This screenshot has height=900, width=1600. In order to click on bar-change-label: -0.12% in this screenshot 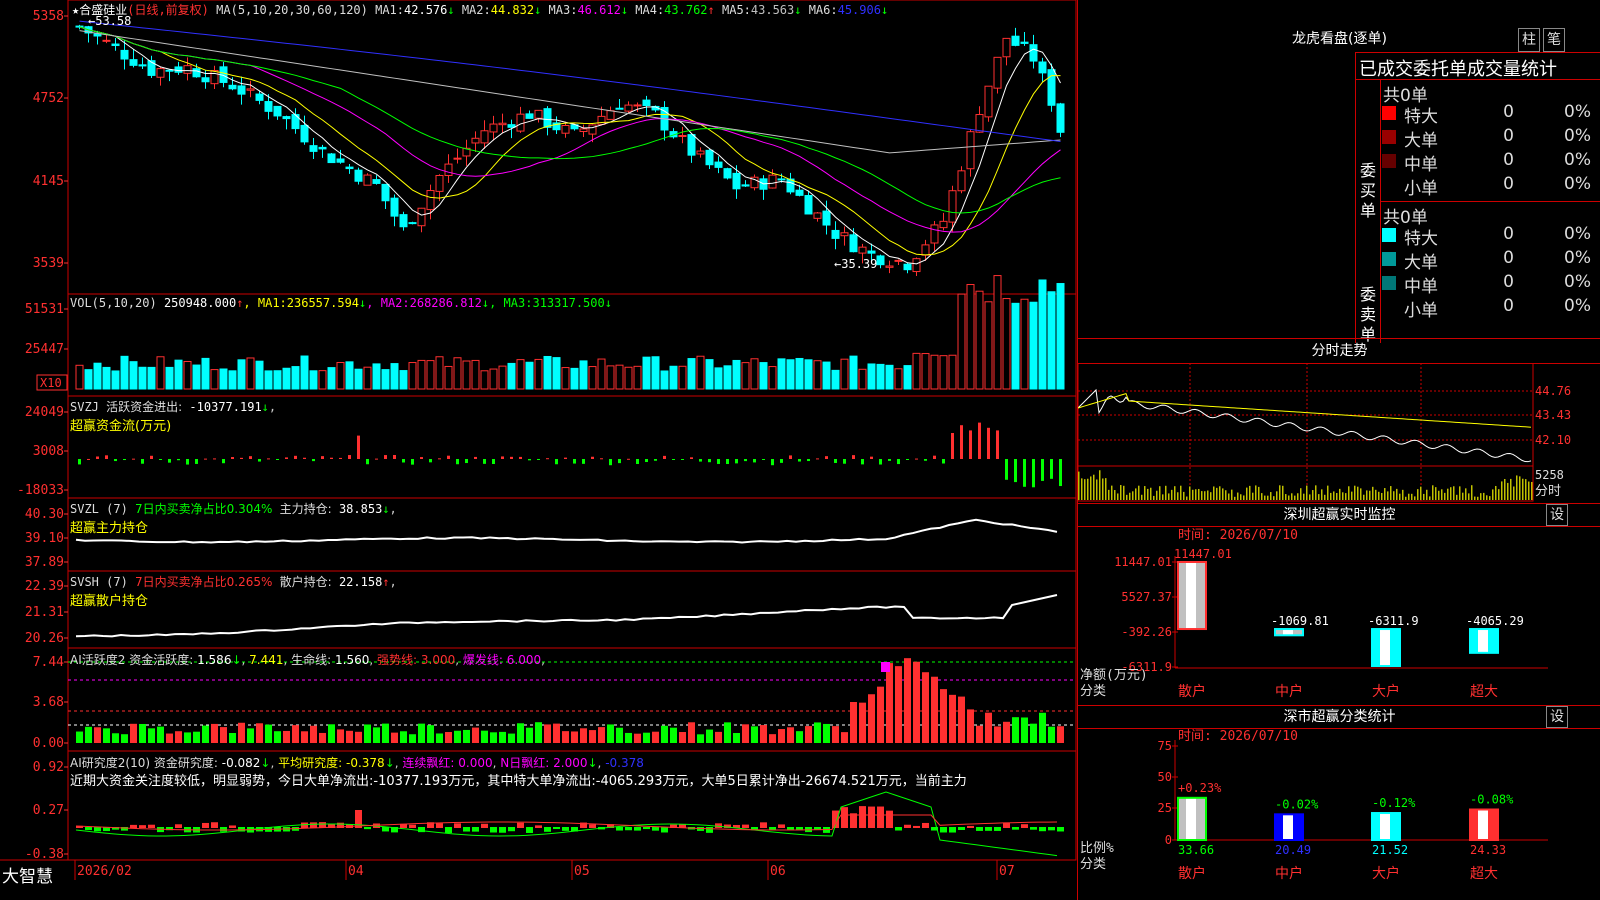, I will do `click(1394, 803)`.